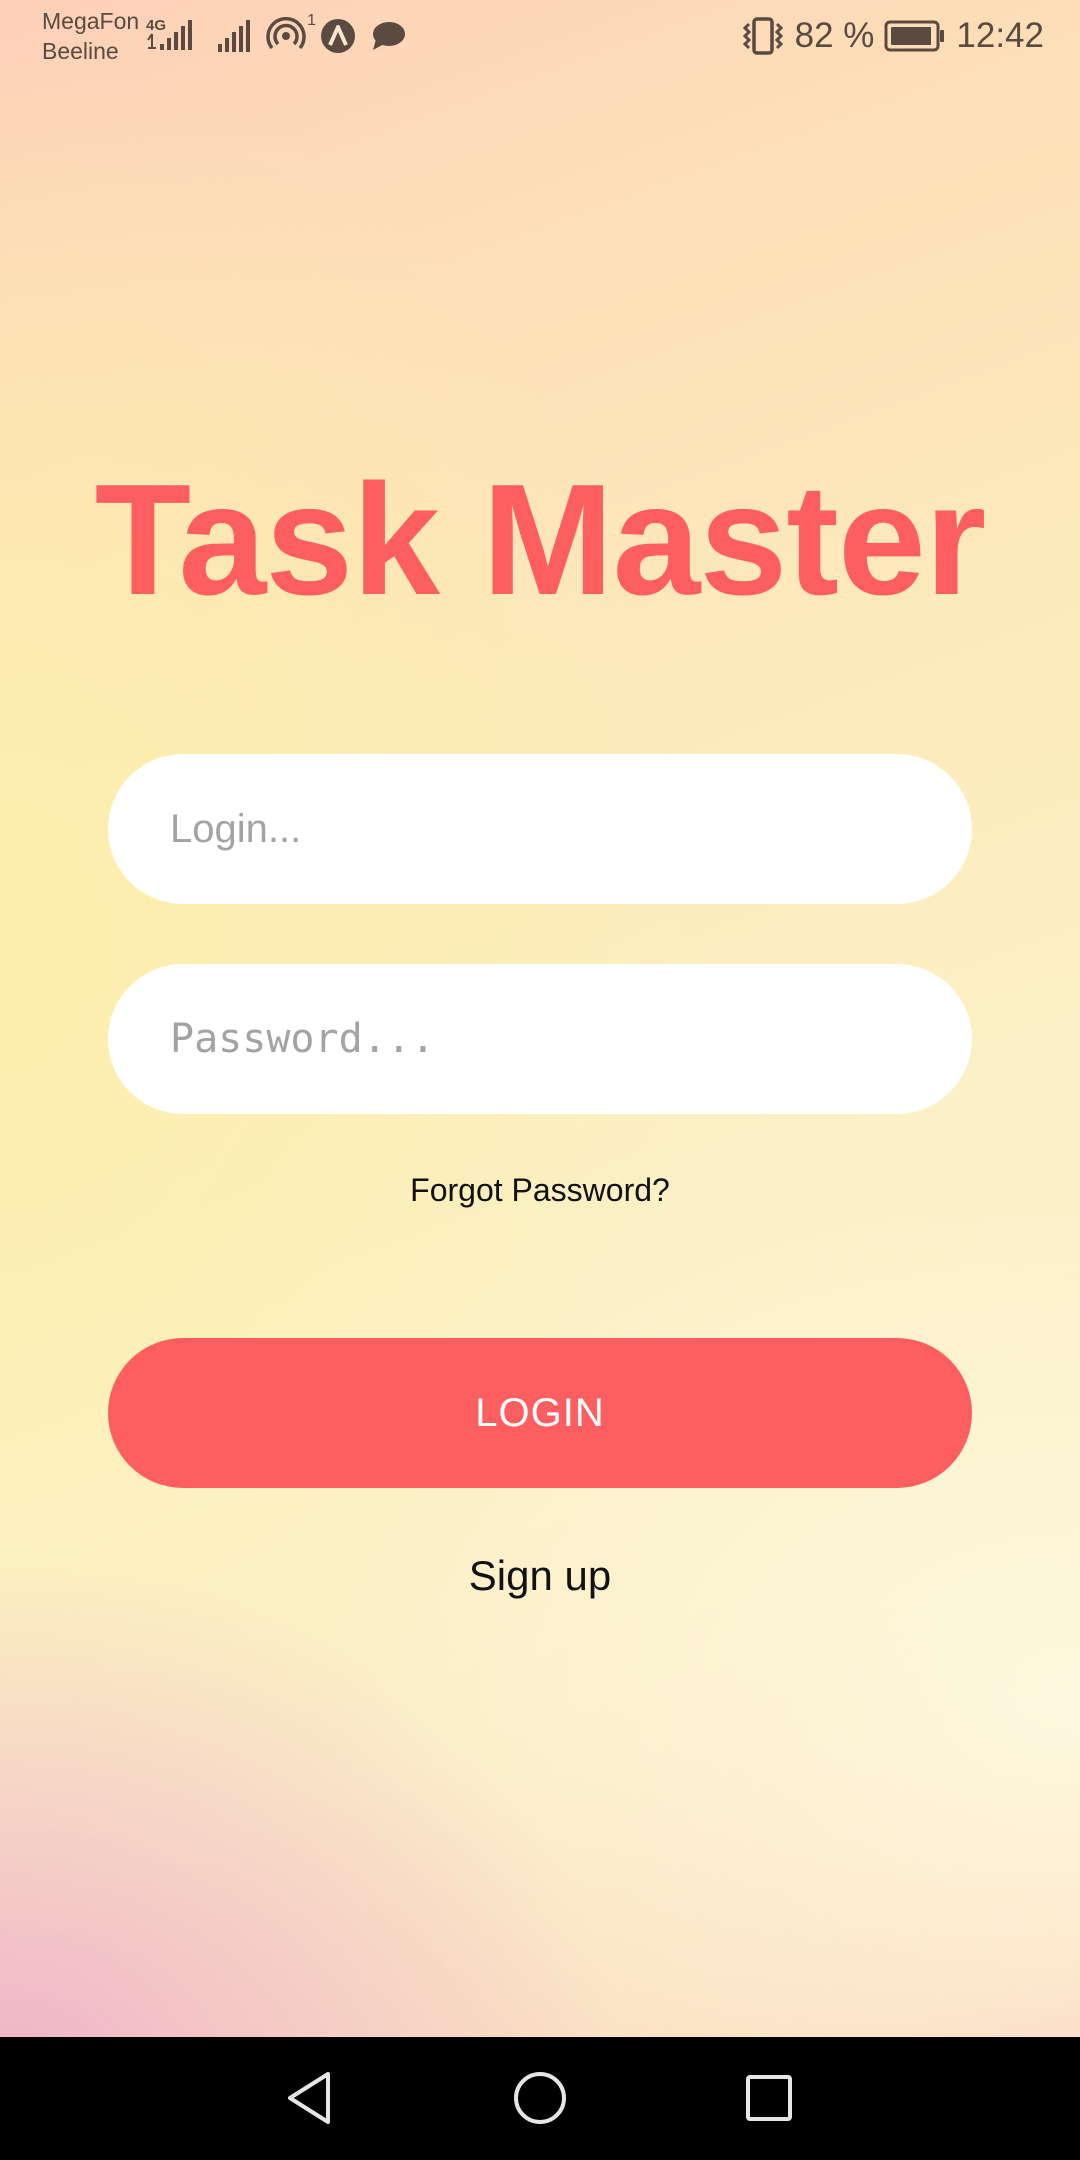 Image resolution: width=1080 pixels, height=2160 pixels. I want to click on recent-apps-button, so click(769, 2098).